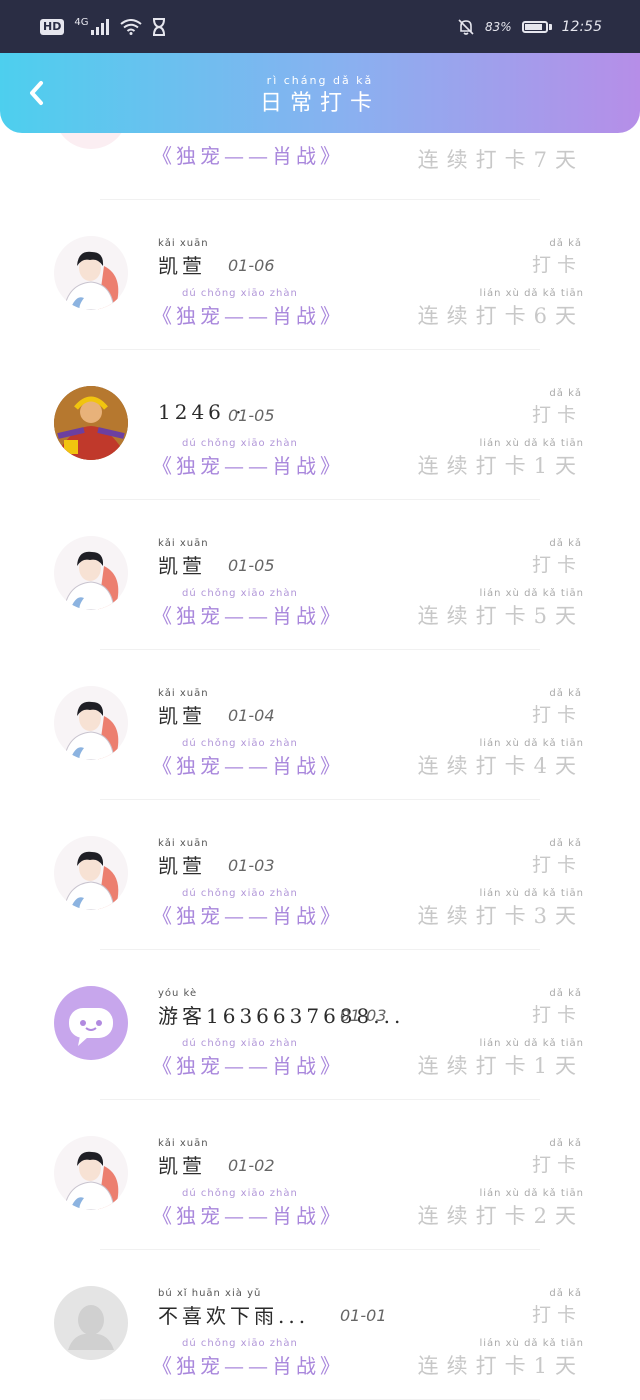  I want to click on back-button, so click(36, 93).